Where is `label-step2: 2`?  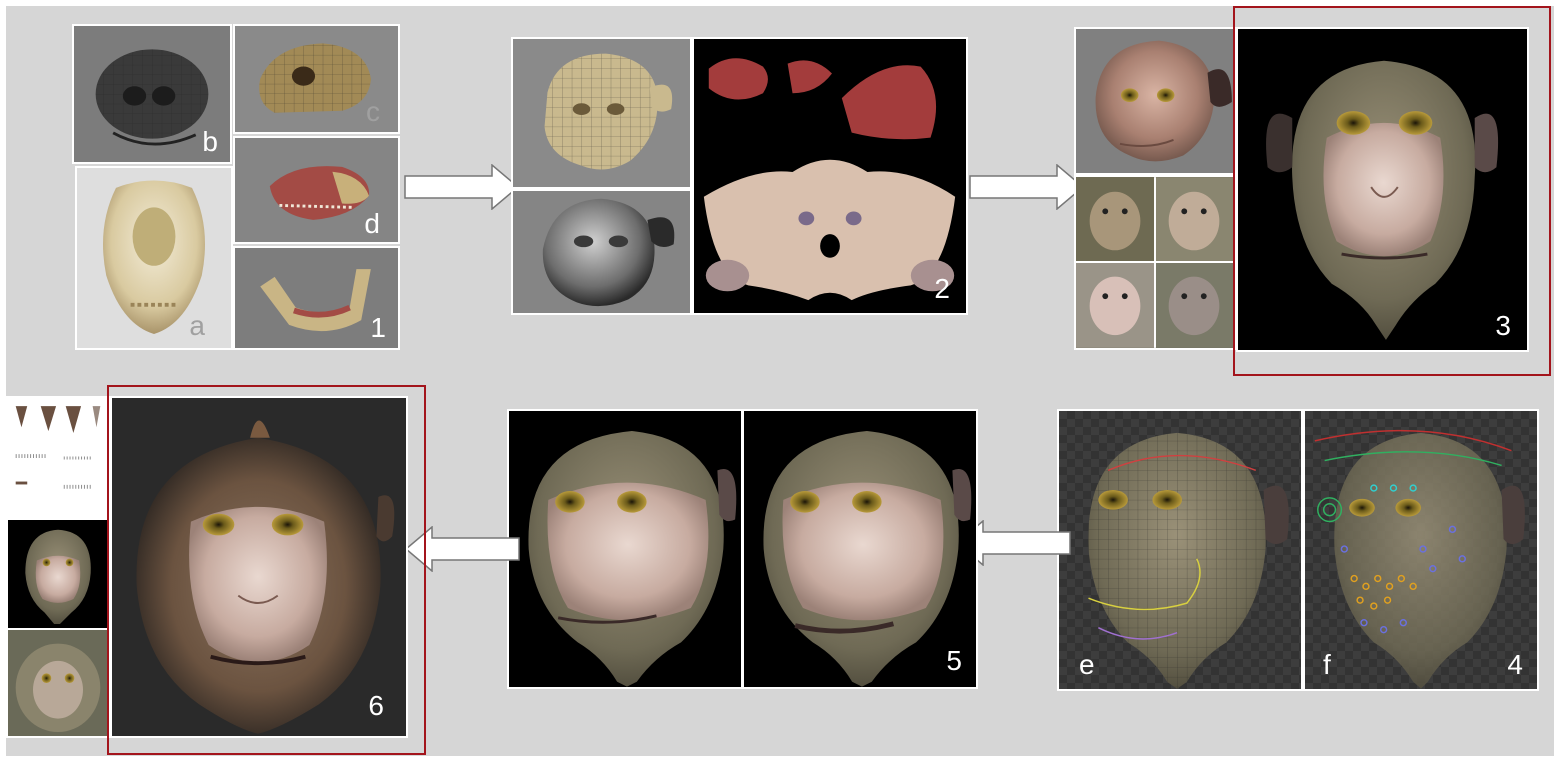
label-step2: 2 is located at coordinates (942, 288).